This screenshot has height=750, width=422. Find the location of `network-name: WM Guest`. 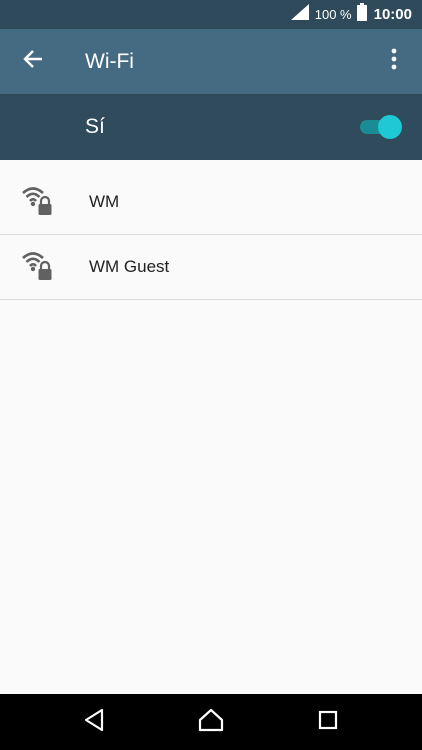

network-name: WM Guest is located at coordinates (129, 266).